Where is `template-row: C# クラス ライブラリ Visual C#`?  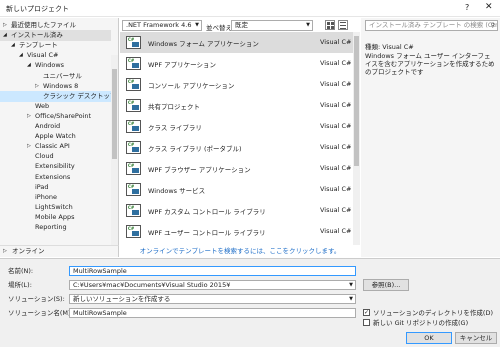
template-row: C# クラス ライブラリ Visual C# is located at coordinates (236, 126).